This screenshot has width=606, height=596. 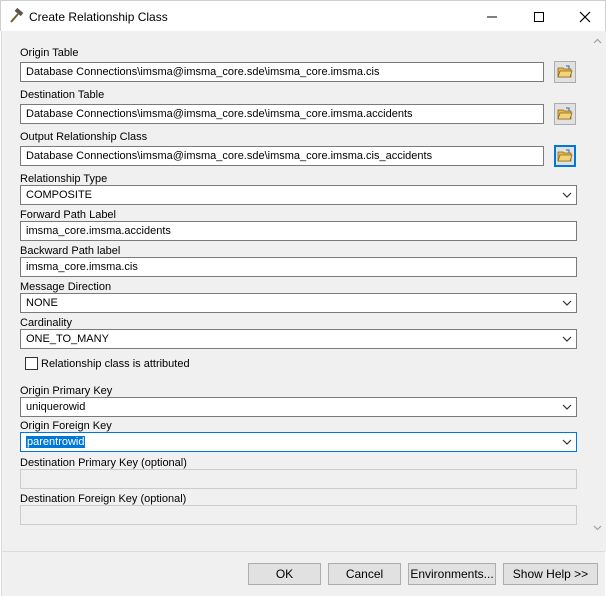 What do you see at coordinates (298, 407) in the screenshot?
I see `origin-primary-key-select: uniquerowid` at bounding box center [298, 407].